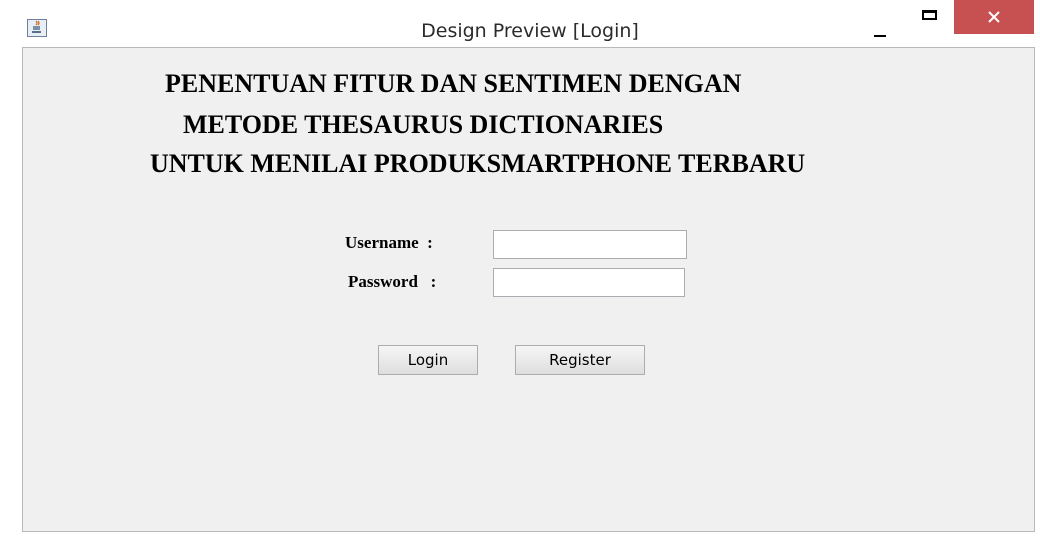  Describe the element at coordinates (580, 360) in the screenshot. I see `register-button: Register` at that location.